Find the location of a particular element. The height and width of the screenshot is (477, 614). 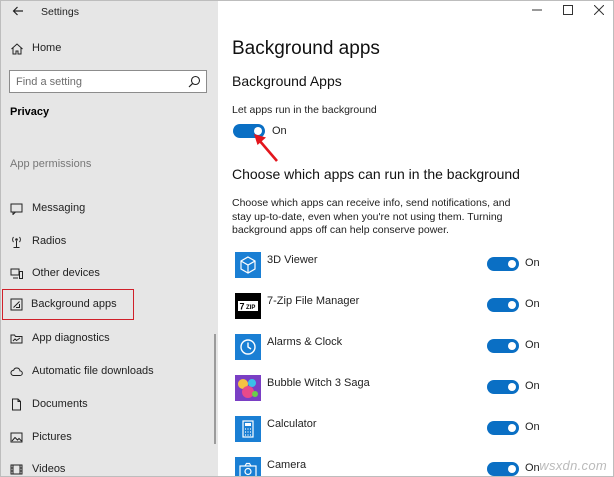

app-toggle-camera is located at coordinates (503, 469).